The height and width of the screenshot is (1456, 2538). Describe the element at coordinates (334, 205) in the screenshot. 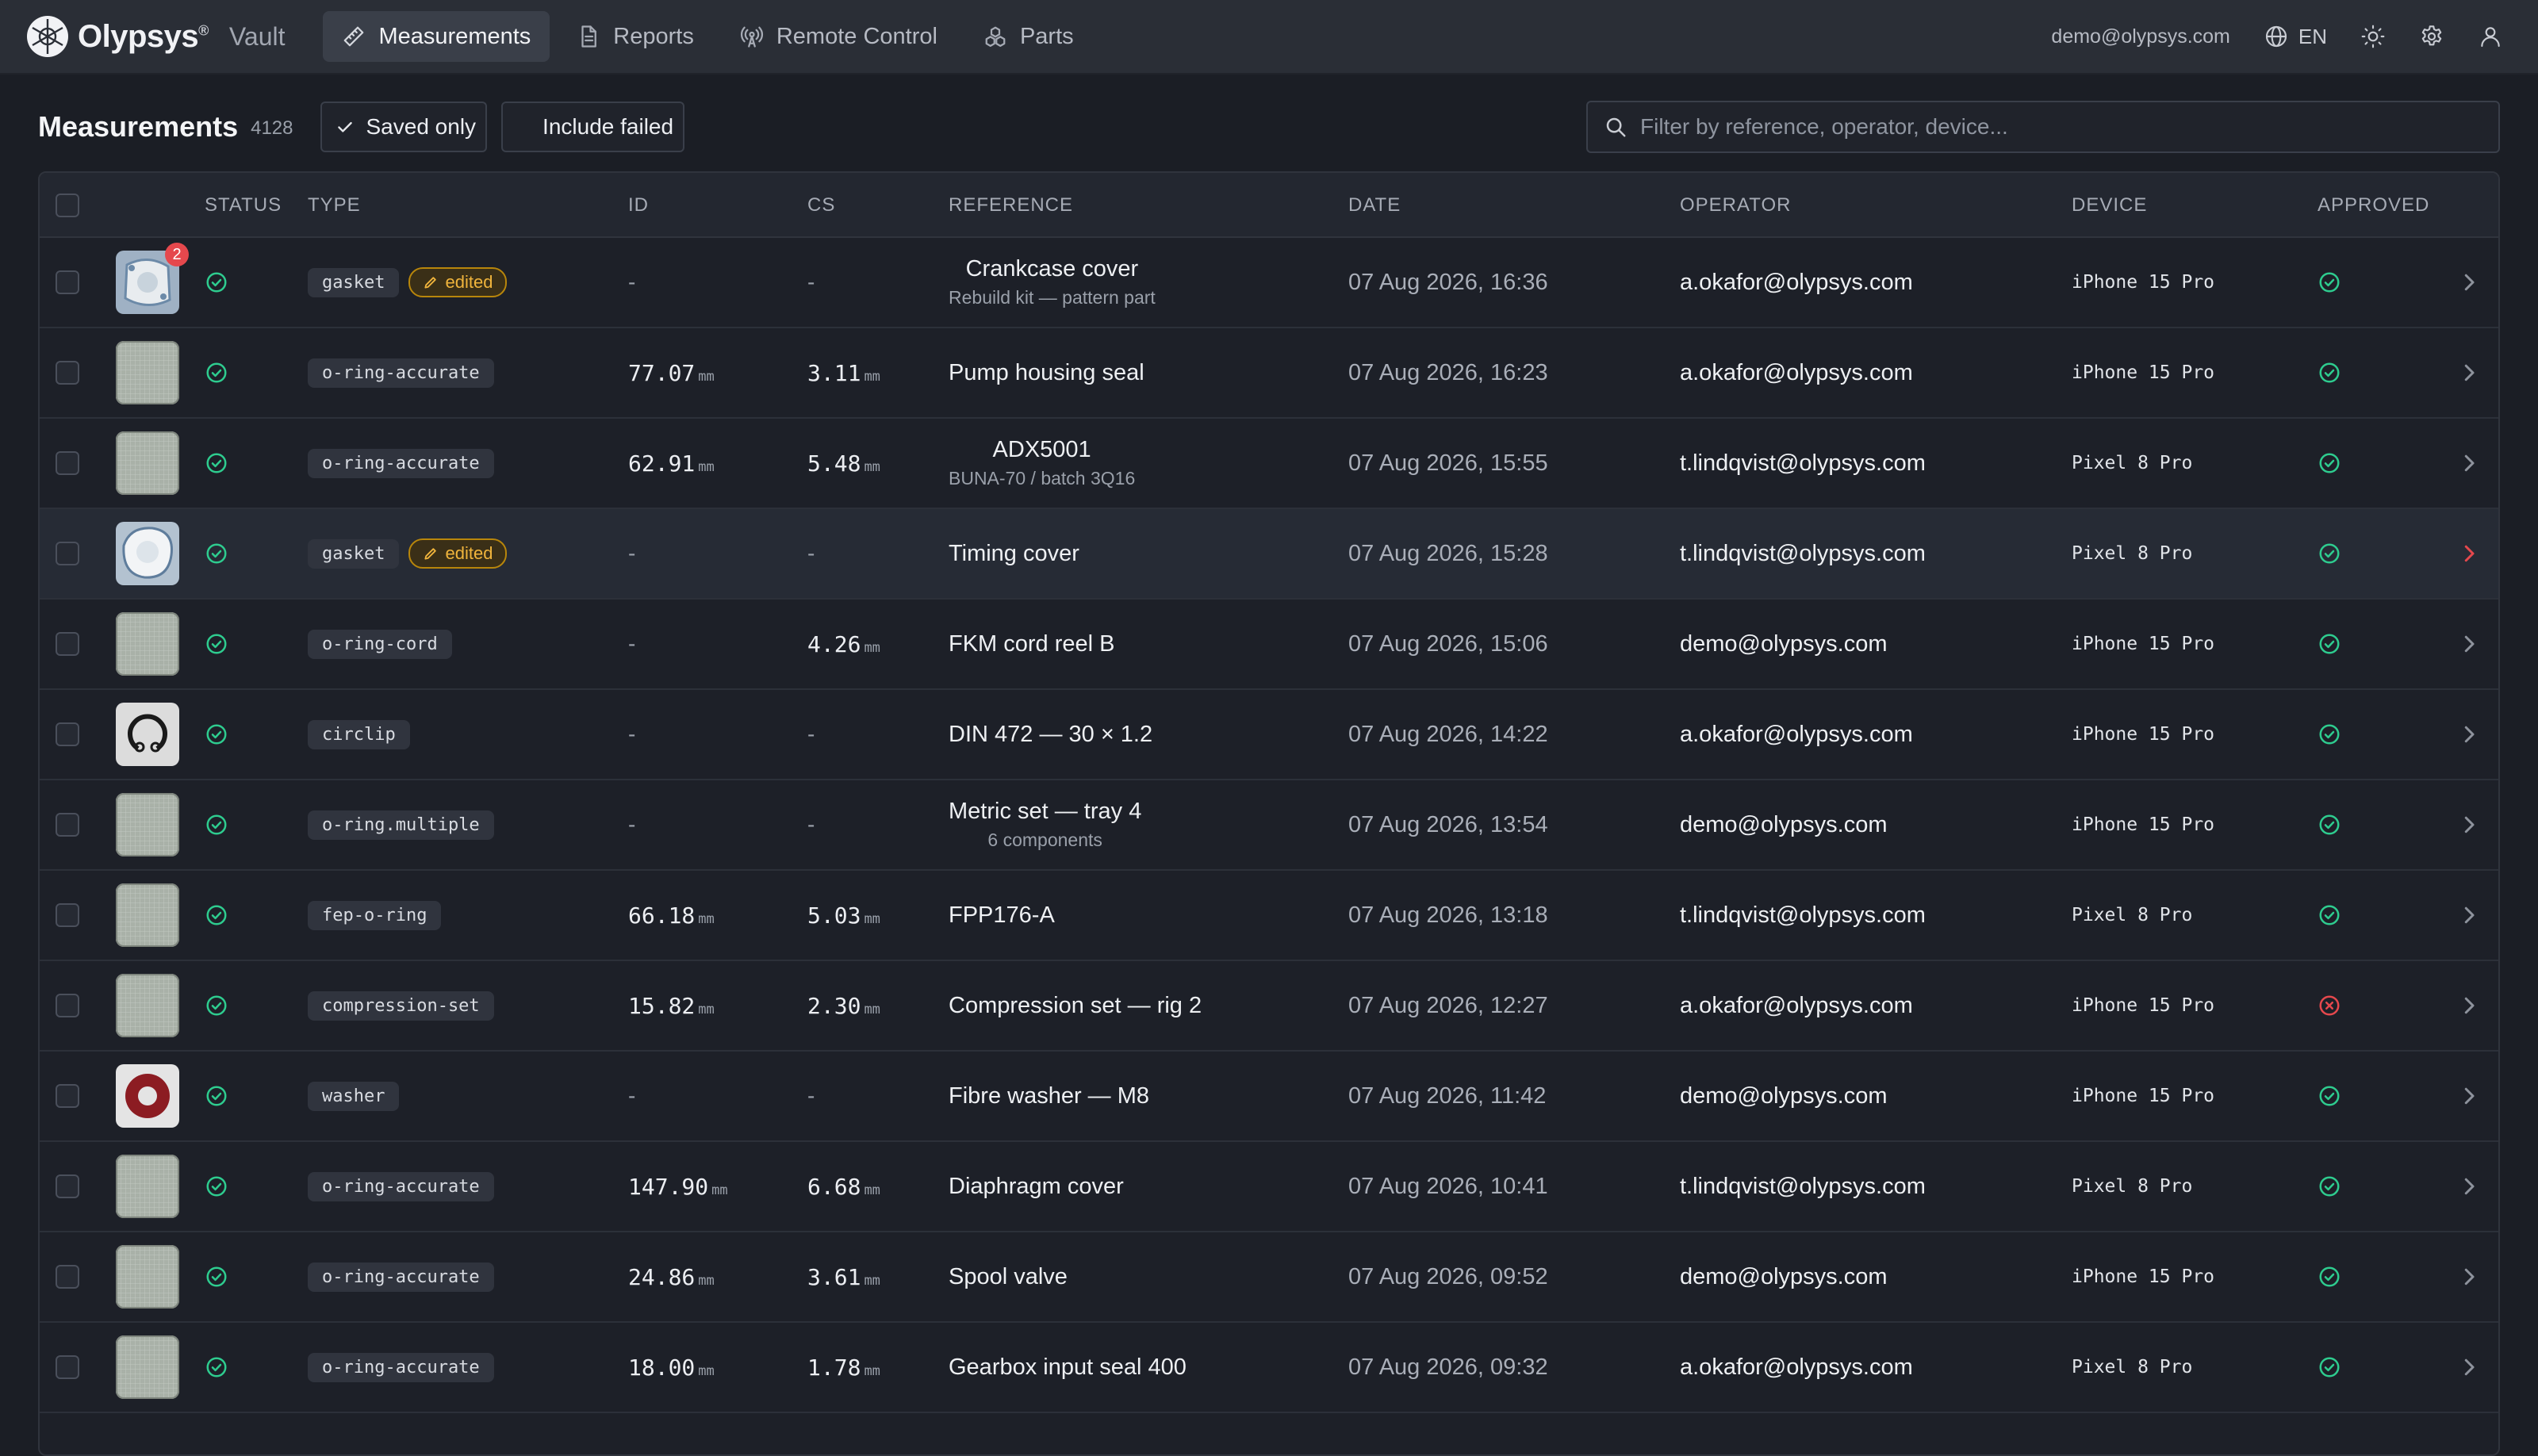

I see `column-type: TYPE` at that location.